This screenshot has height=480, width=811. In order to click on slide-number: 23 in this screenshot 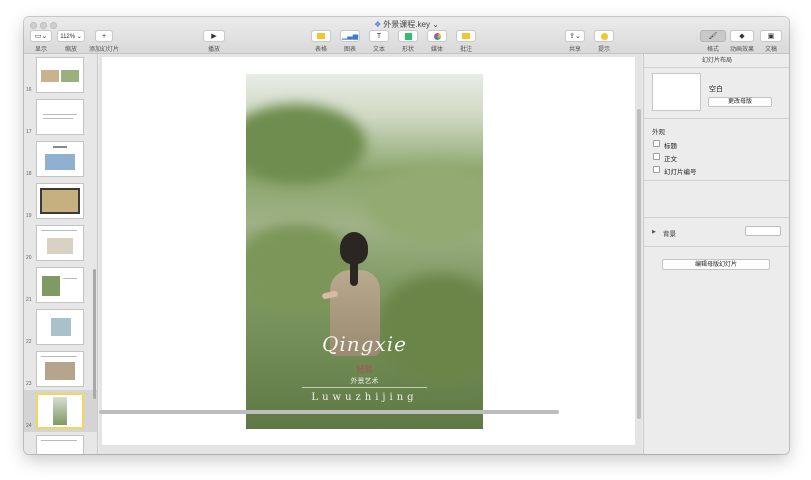, I will do `click(29, 384)`.